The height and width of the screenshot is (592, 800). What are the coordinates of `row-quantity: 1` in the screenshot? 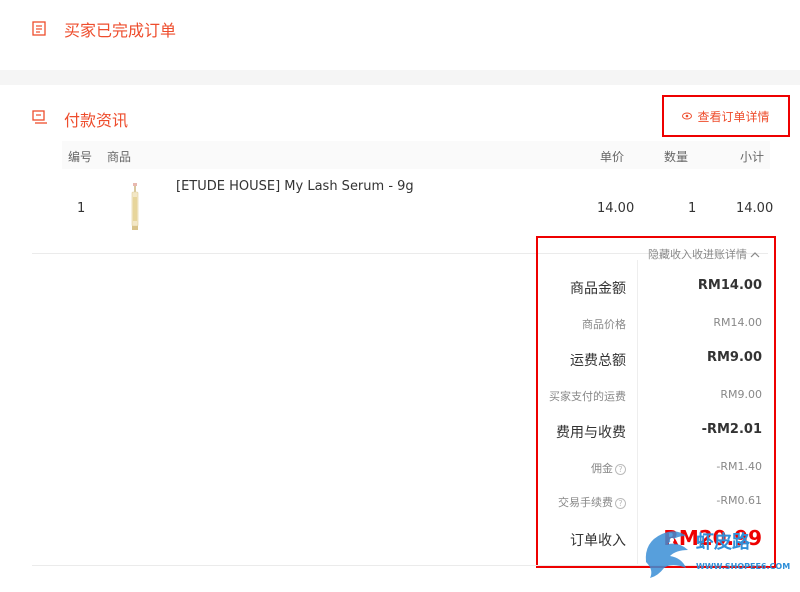 It's located at (692, 208).